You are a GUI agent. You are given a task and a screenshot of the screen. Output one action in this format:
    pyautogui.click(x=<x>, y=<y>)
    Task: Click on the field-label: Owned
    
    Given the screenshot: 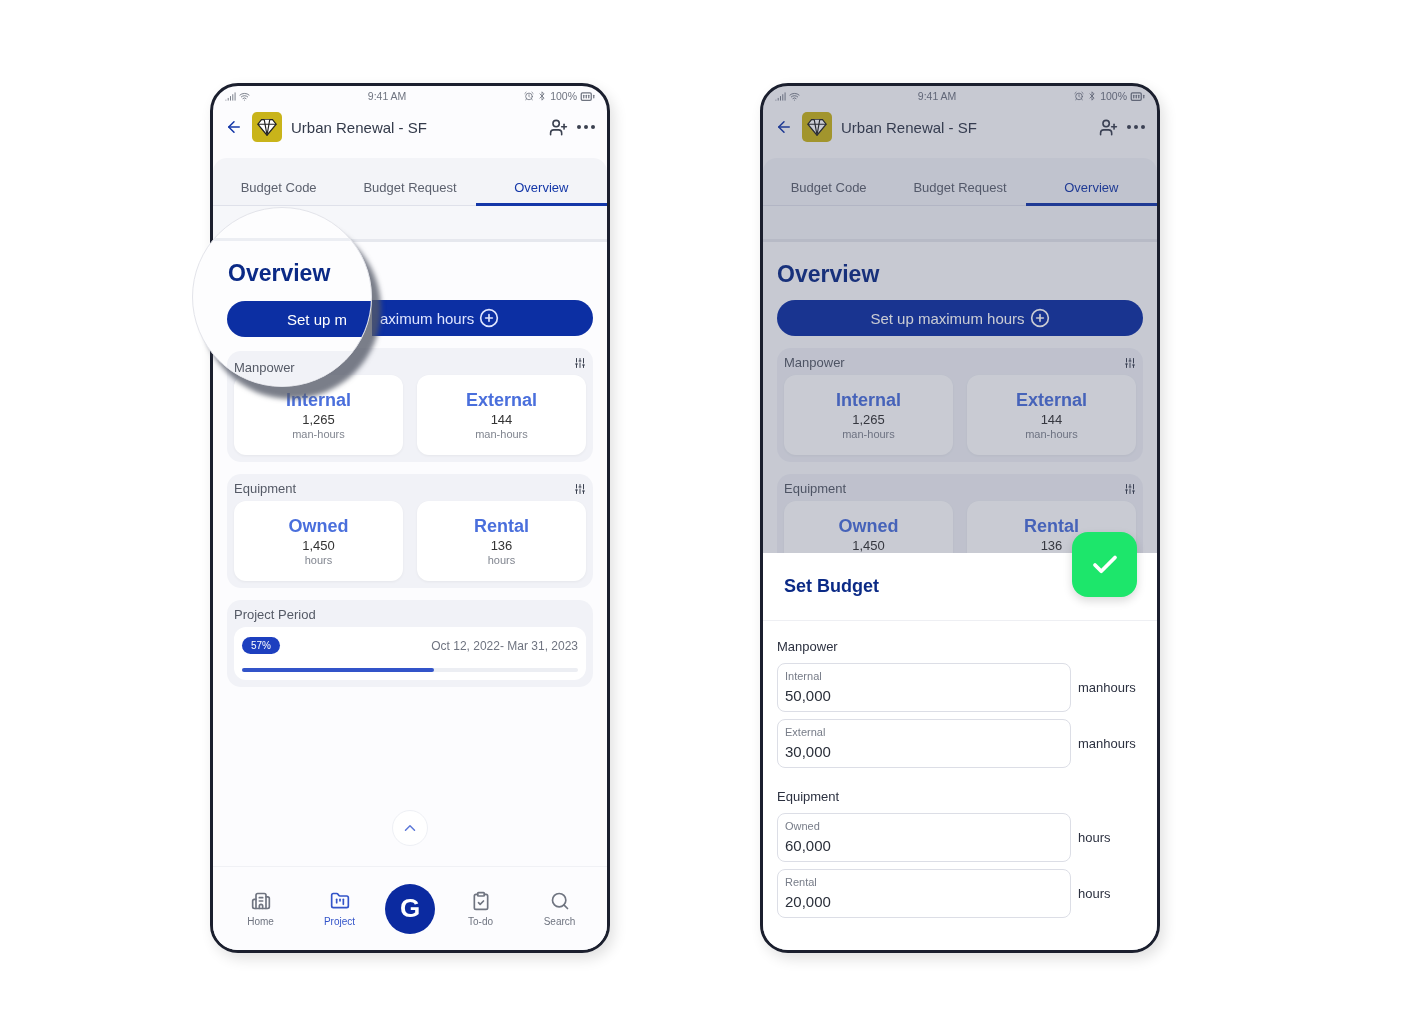 What is the action you would take?
    pyautogui.click(x=802, y=826)
    